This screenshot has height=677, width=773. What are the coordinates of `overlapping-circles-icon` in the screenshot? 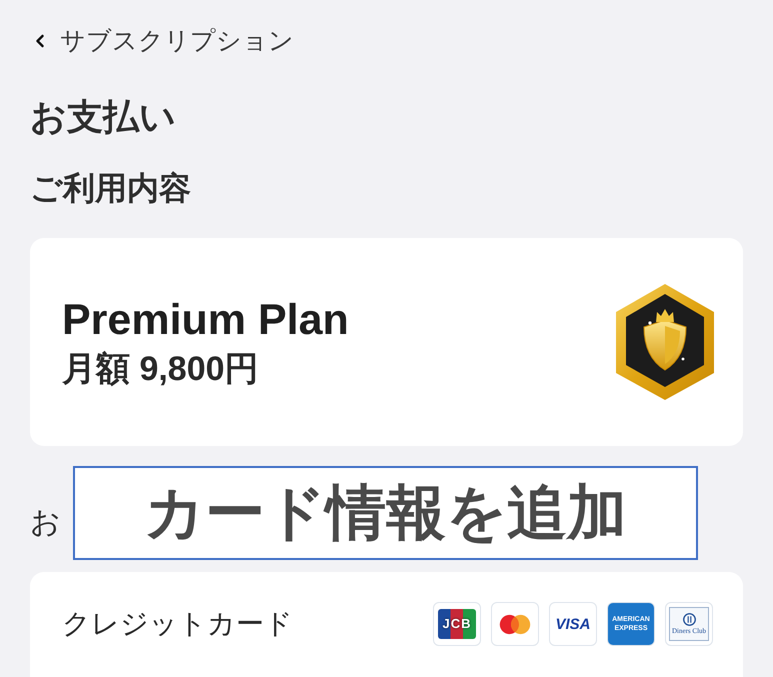 It's located at (515, 624).